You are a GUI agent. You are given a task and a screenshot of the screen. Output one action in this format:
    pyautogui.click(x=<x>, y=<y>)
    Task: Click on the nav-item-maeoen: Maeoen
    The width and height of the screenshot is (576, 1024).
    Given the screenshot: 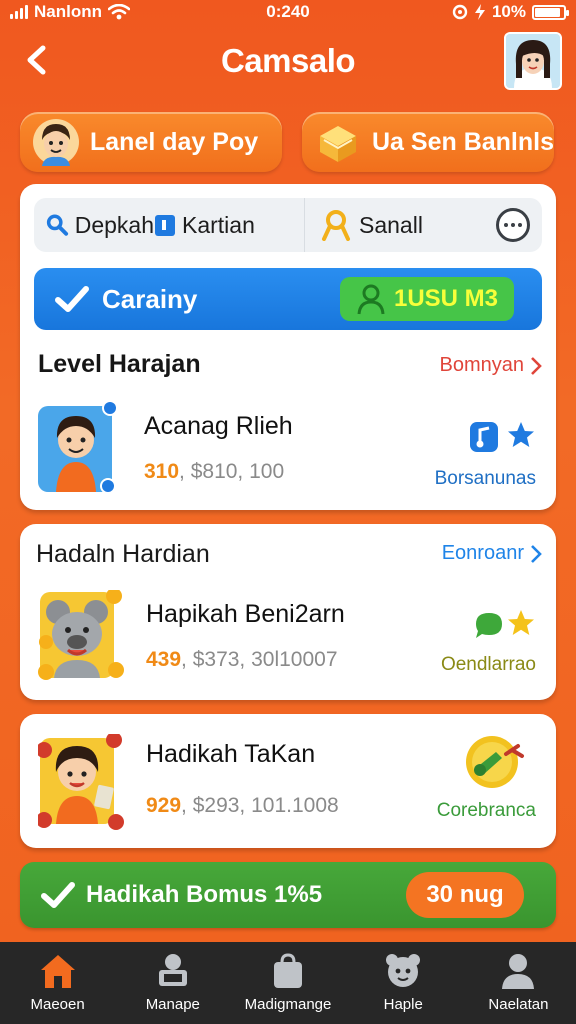 What is the action you would take?
    pyautogui.click(x=57, y=983)
    